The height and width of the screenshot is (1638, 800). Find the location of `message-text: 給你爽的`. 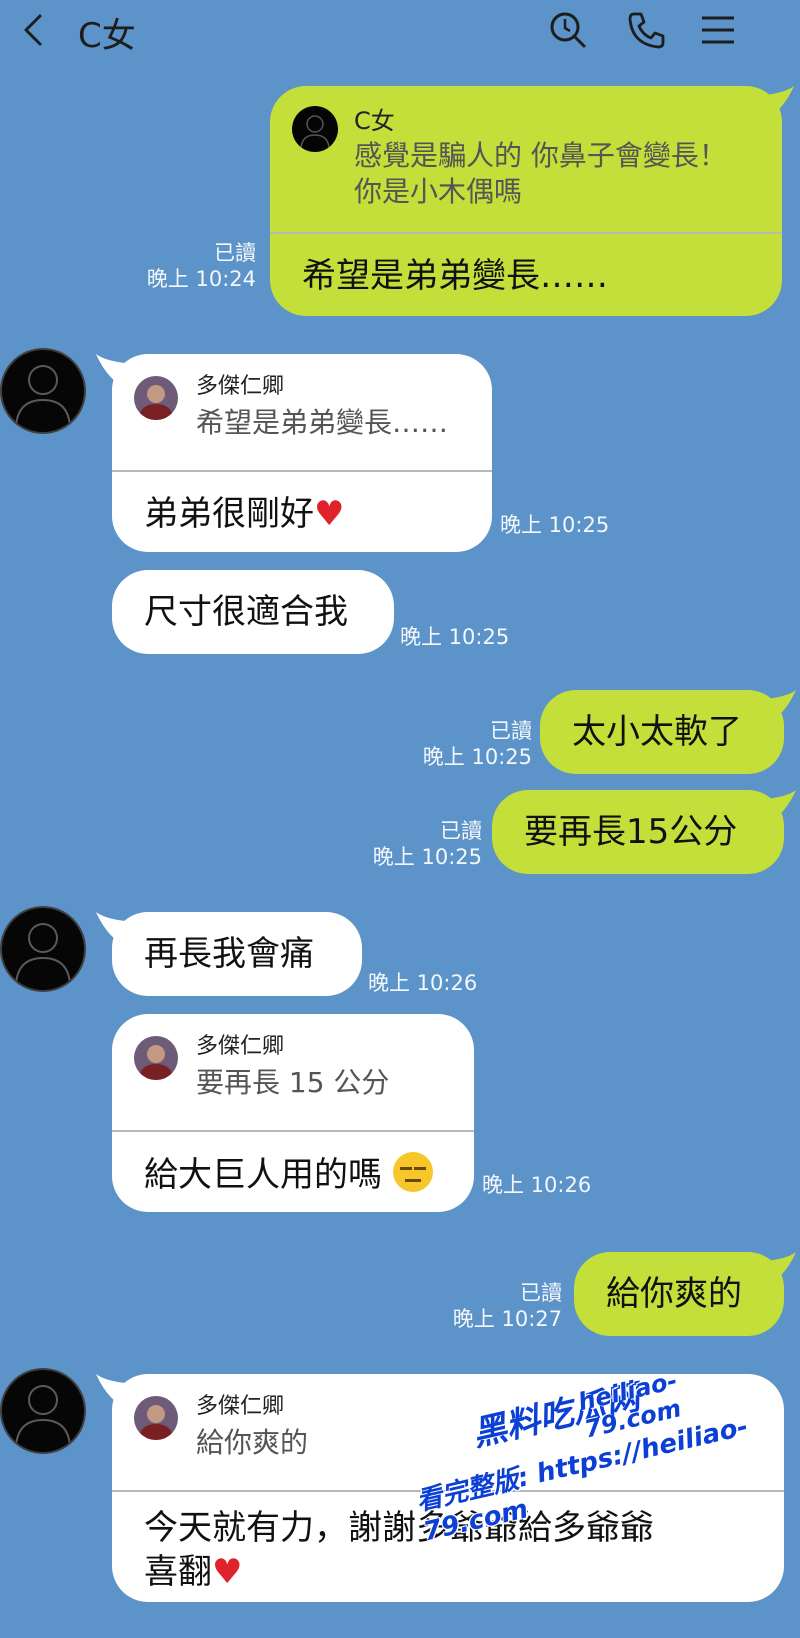

message-text: 給你爽的 is located at coordinates (674, 1294).